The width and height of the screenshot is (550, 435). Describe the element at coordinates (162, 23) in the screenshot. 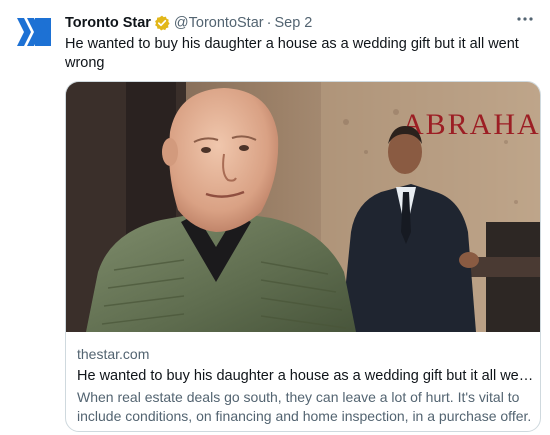

I see `verified-badge-icon` at that location.